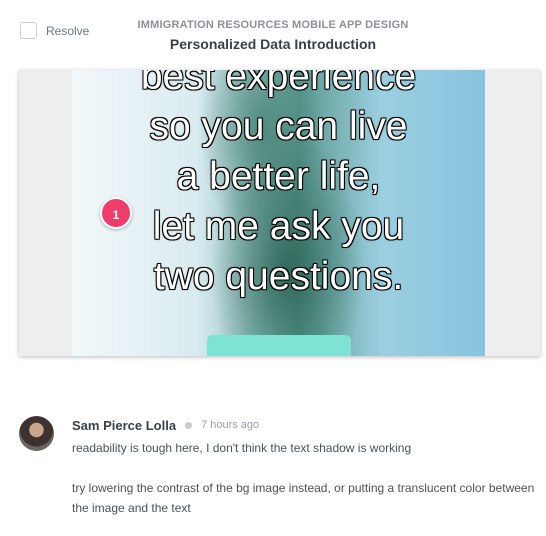 Image resolution: width=546 pixels, height=536 pixels. What do you see at coordinates (304, 425) in the screenshot?
I see `comment-meta: Sam Pierce Lolla 7 hours ago` at bounding box center [304, 425].